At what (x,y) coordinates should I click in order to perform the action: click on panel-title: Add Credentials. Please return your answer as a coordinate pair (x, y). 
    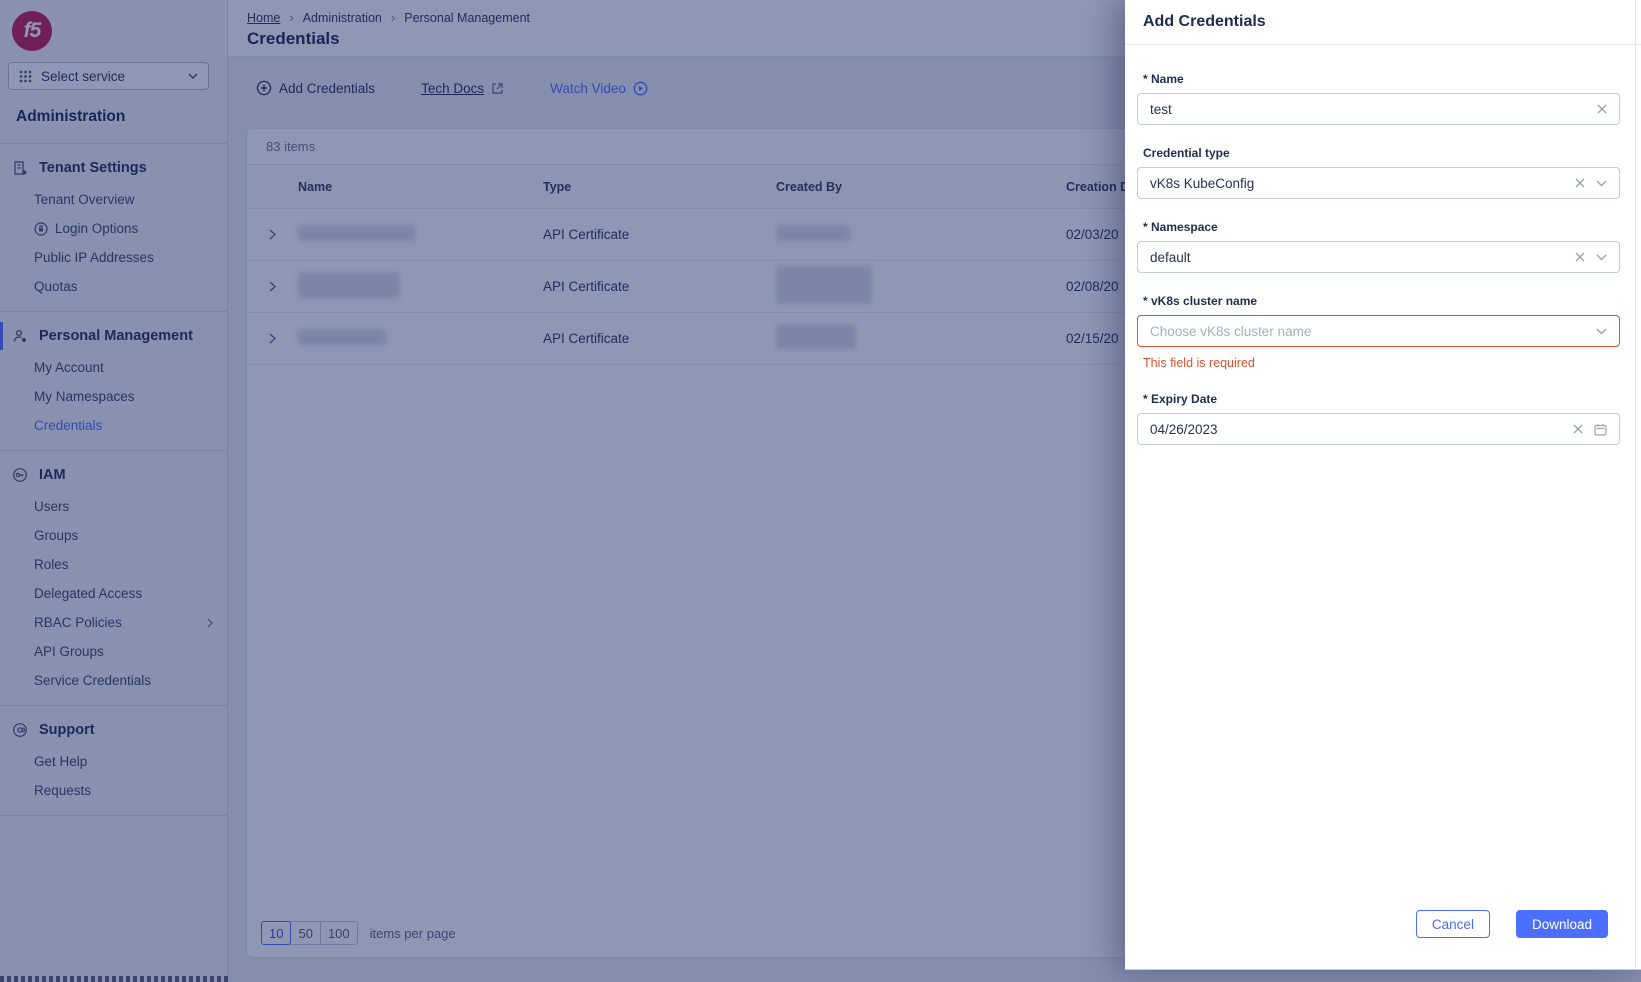
    Looking at the image, I should click on (1383, 22).